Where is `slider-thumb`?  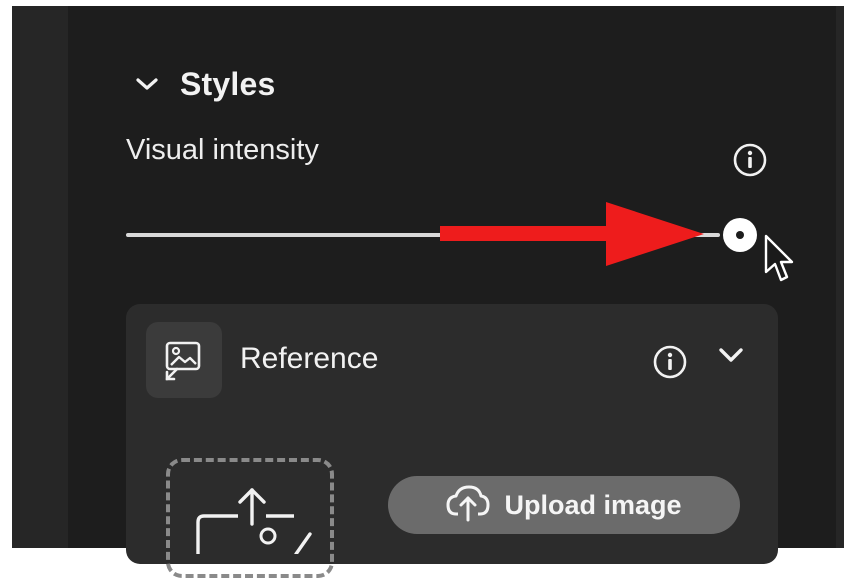
slider-thumb is located at coordinates (740, 235).